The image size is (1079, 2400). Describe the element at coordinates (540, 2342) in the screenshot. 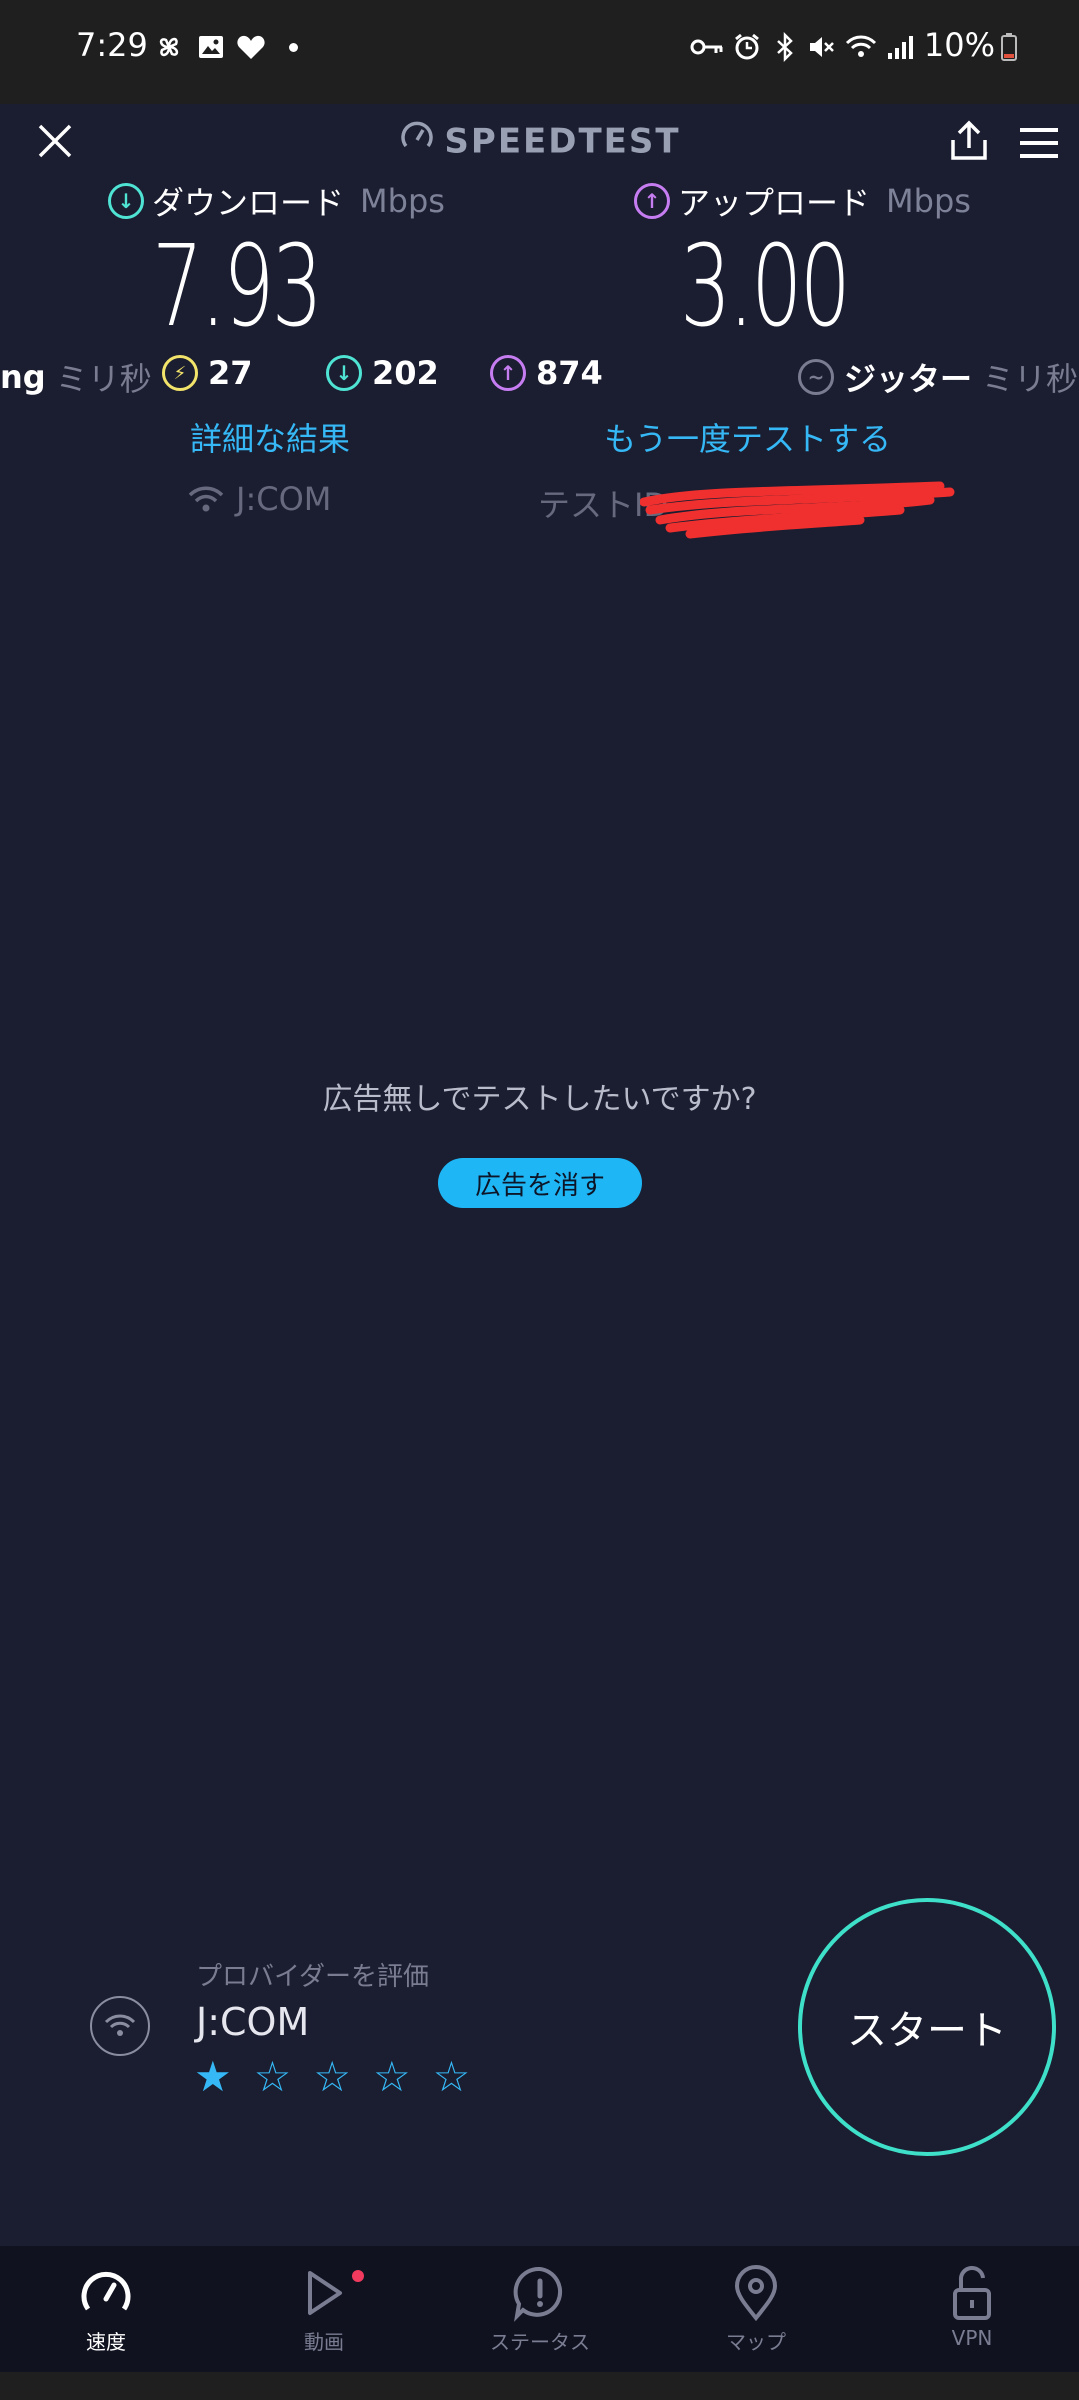

I see `nav-status-label: ステータス` at that location.